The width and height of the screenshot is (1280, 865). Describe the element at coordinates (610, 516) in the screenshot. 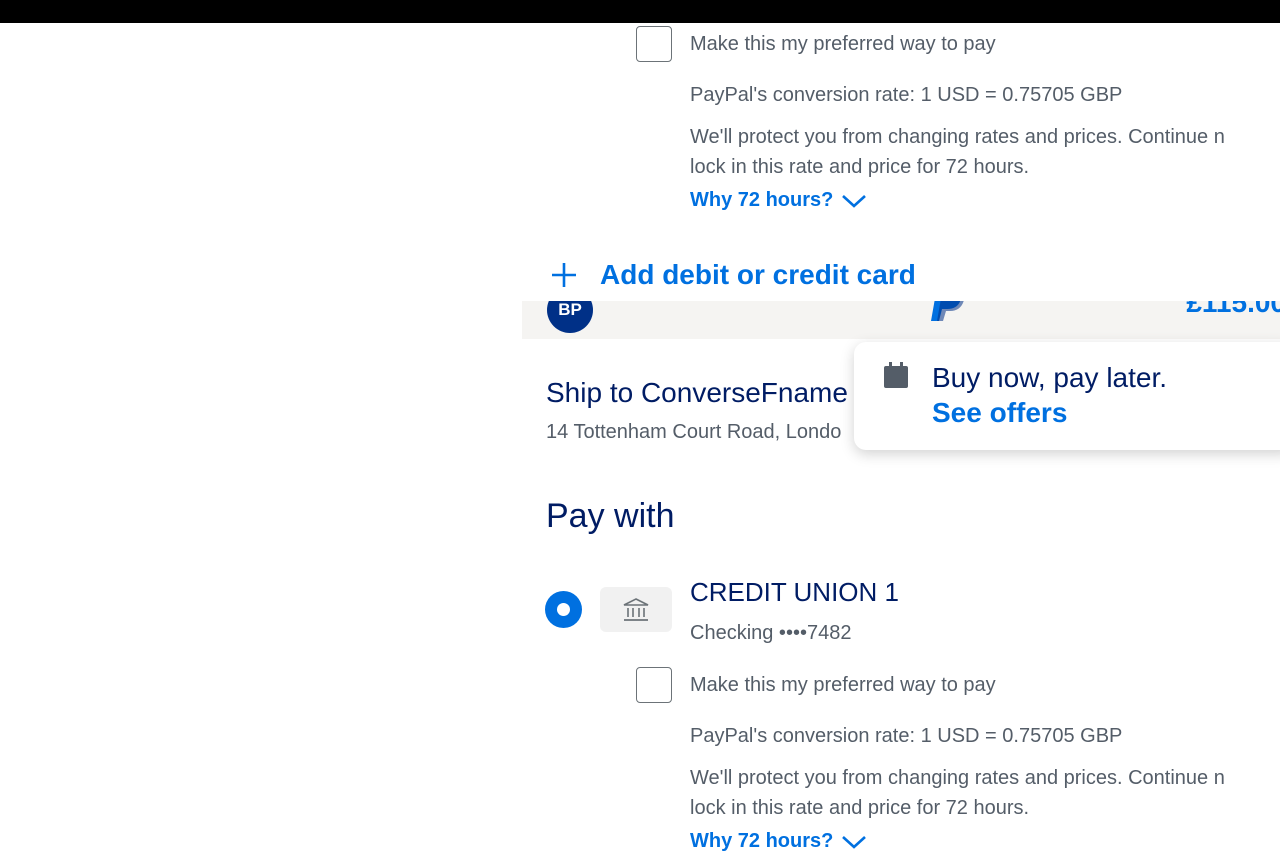

I see `pay-with-heading: Pay with` at that location.